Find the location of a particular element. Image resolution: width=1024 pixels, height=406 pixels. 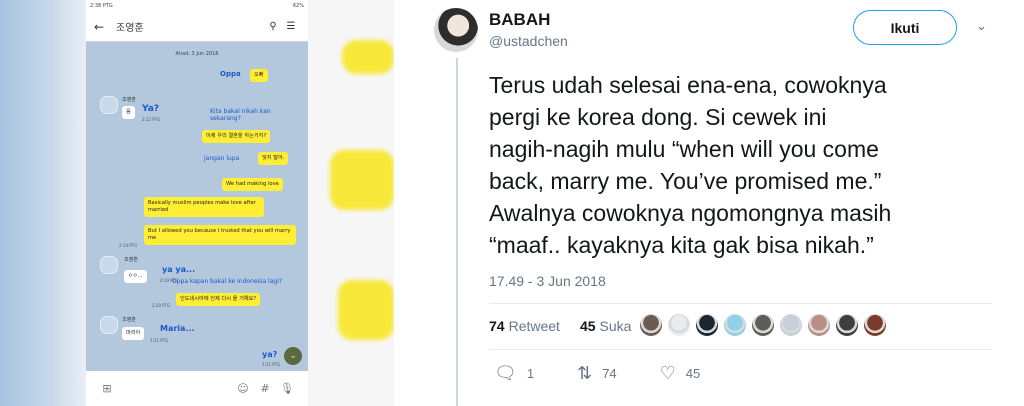

tweet-stats: 74 Retweet 45 Suka is located at coordinates (560, 326).